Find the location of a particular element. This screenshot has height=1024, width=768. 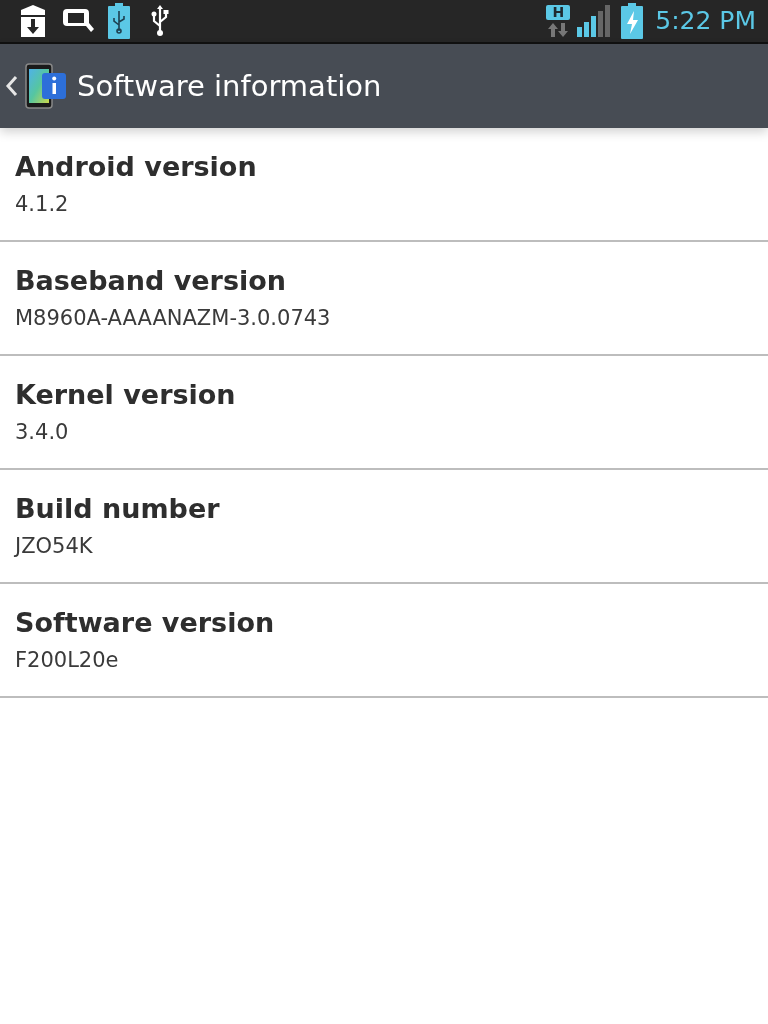

battery-charging-icon is located at coordinates (632, 21).